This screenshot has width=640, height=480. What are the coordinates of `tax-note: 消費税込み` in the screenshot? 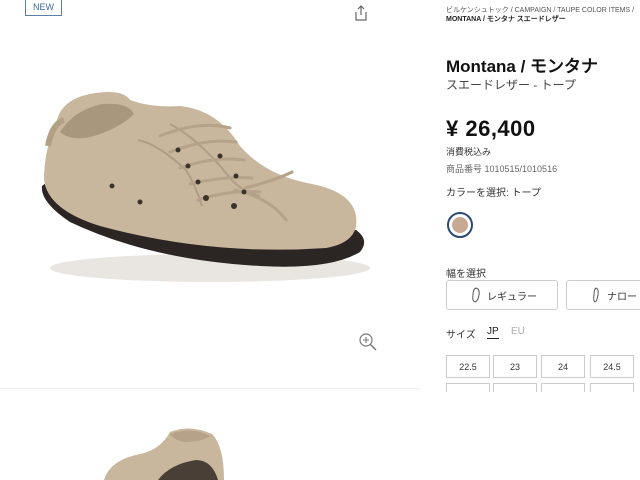 It's located at (469, 152).